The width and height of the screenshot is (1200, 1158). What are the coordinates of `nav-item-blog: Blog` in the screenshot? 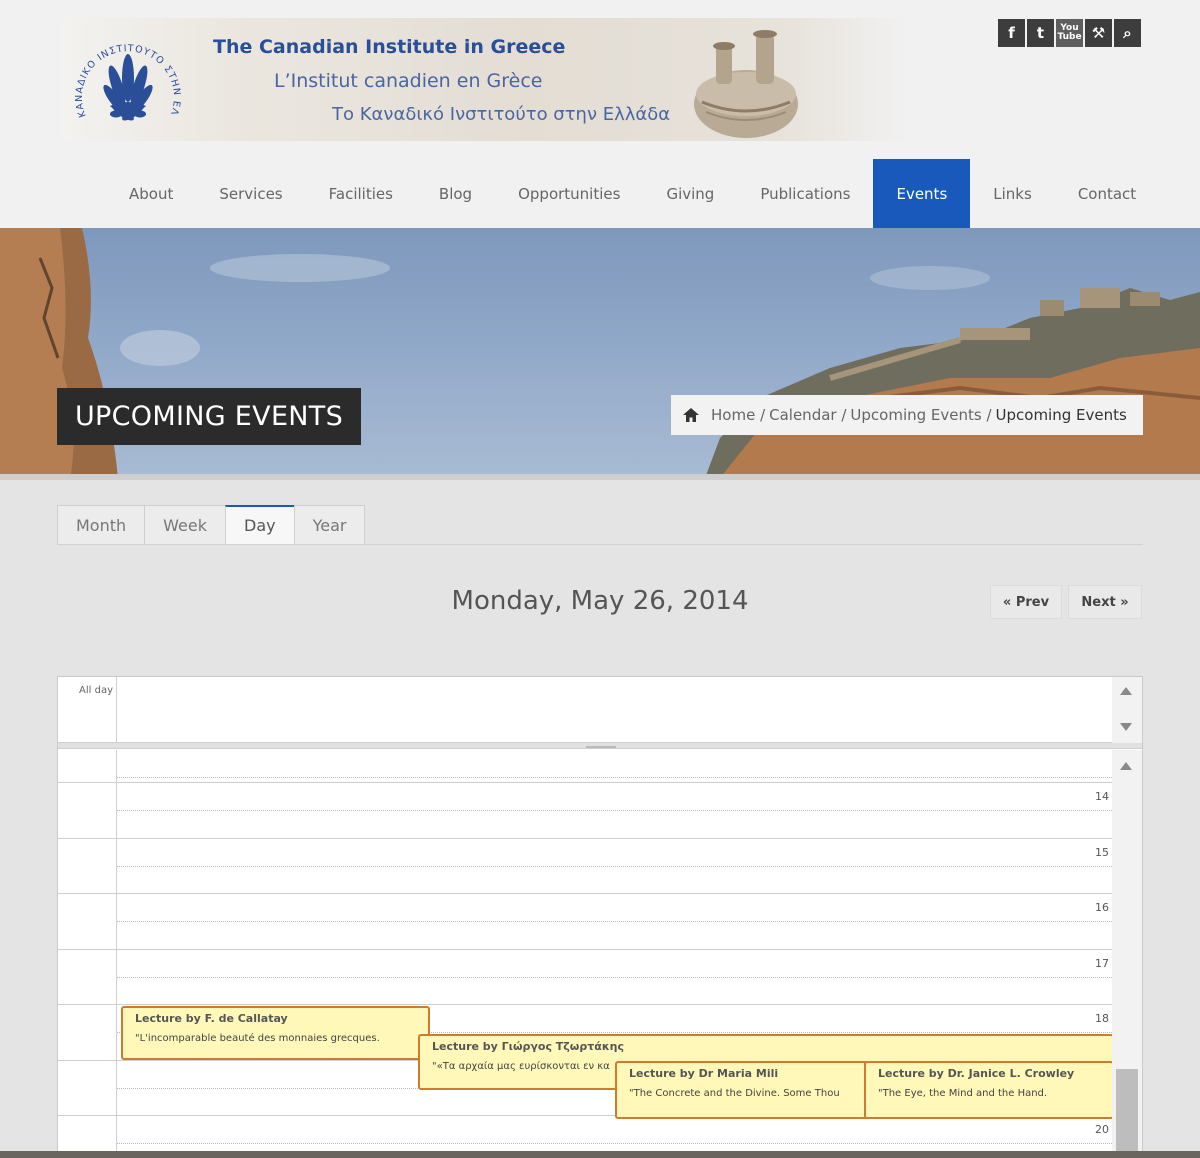 It's located at (455, 193).